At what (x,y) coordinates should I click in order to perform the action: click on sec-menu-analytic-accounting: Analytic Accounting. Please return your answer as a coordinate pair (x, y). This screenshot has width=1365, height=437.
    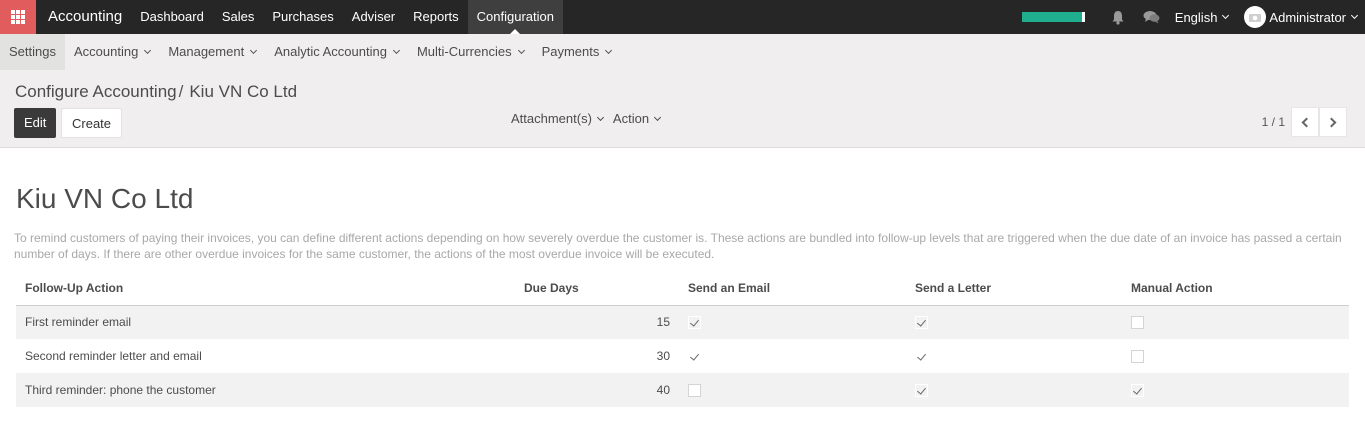
    Looking at the image, I should click on (336, 52).